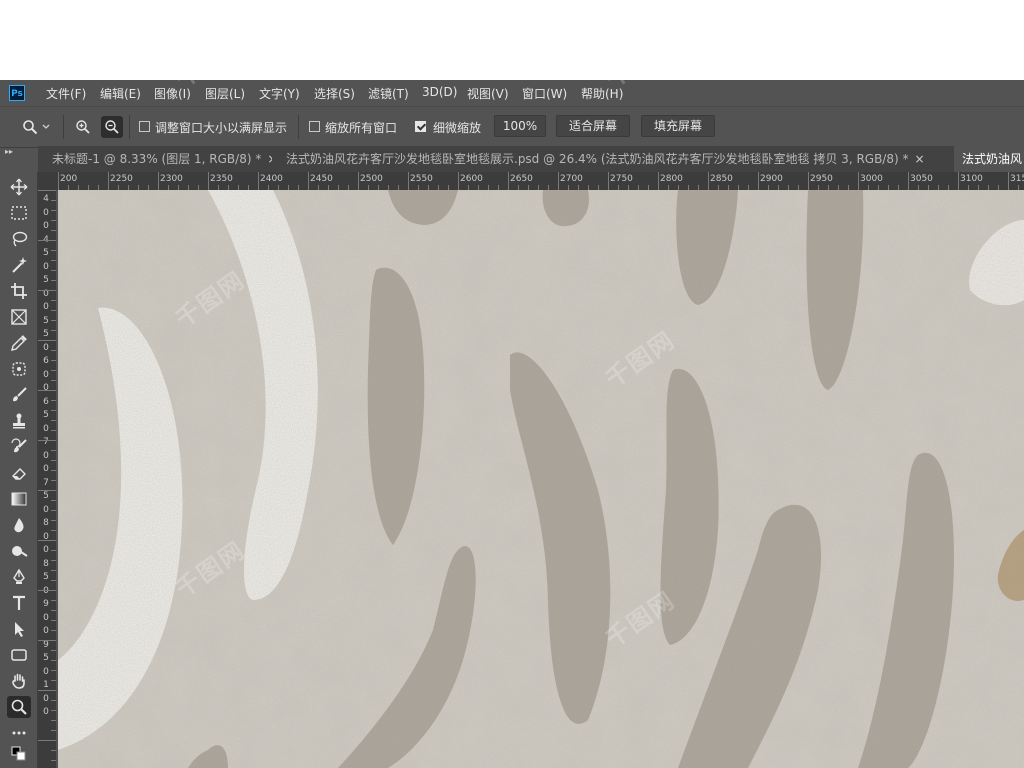 This screenshot has height=768, width=1024. I want to click on zoom-in-icon, so click(83, 127).